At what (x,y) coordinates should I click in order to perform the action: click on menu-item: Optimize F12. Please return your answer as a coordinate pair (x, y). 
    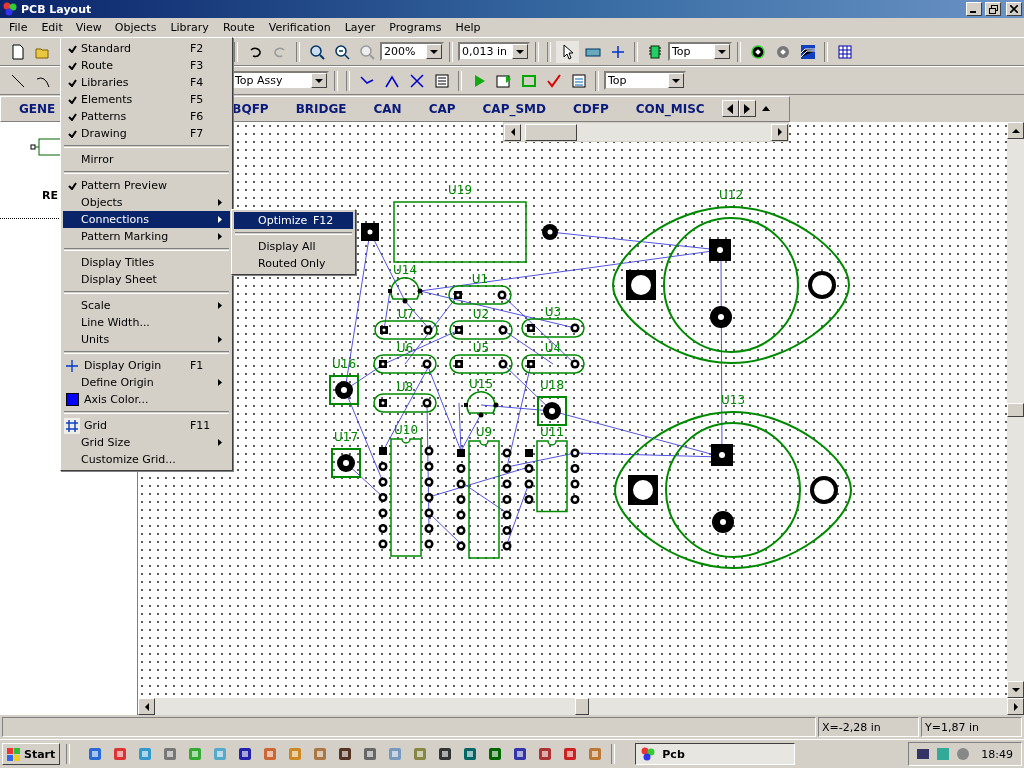
    Looking at the image, I should click on (293, 220).